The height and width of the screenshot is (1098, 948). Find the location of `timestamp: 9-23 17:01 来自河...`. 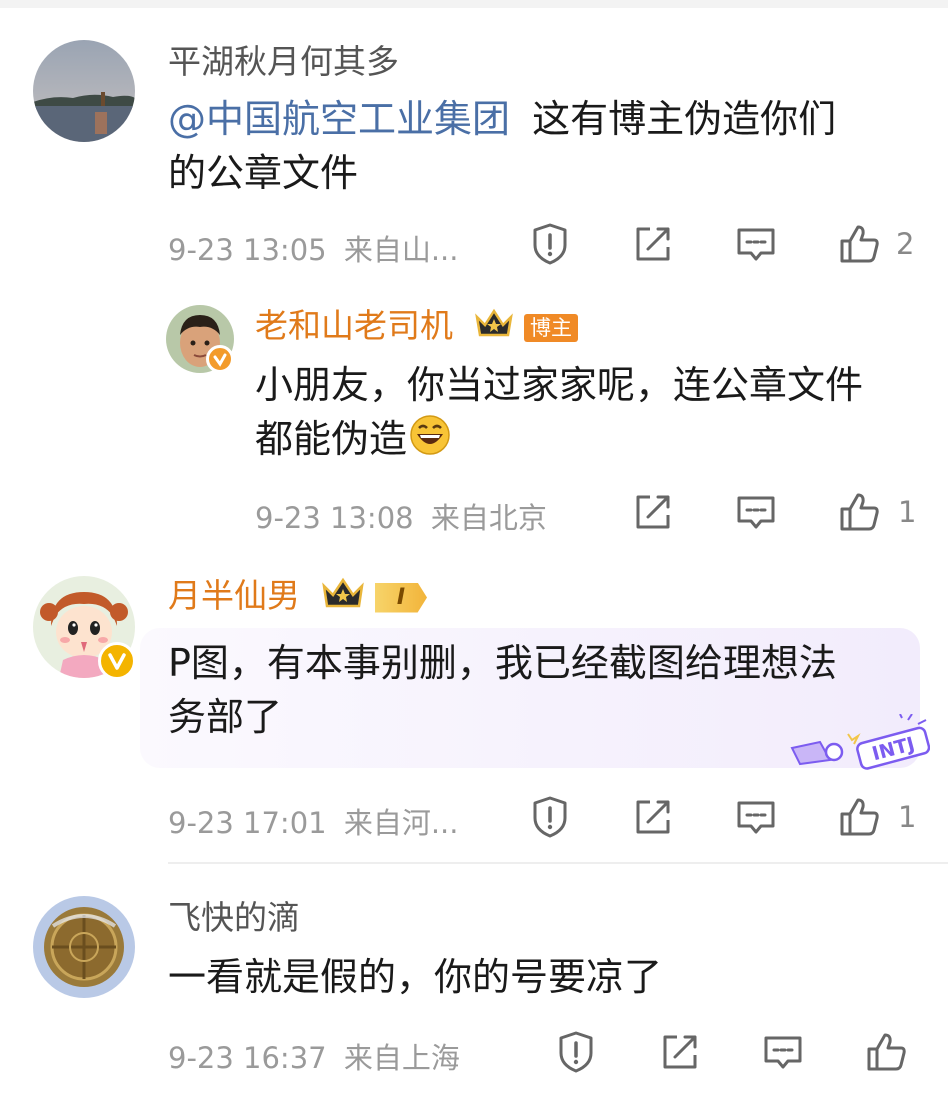

timestamp: 9-23 17:01 来自河... is located at coordinates (313, 823).